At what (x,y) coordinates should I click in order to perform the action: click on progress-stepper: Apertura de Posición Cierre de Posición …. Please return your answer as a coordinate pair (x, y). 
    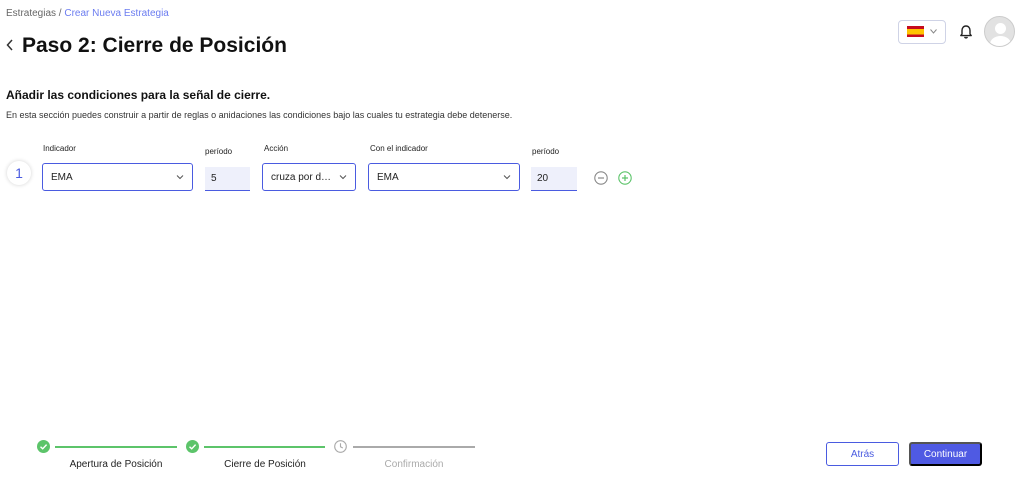
    Looking at the image, I should click on (260, 457).